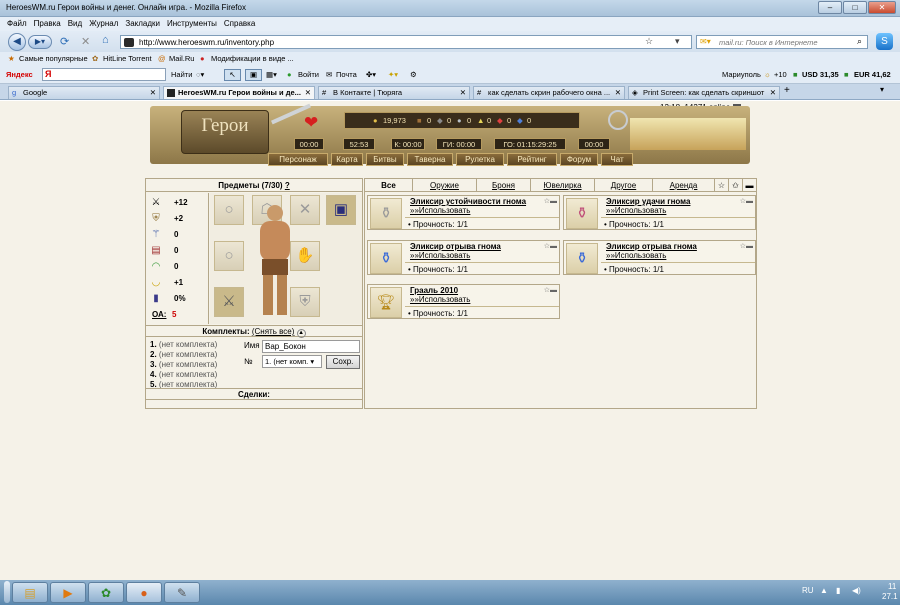 This screenshot has width=900, height=605. I want to click on chat-icon: ◌▾, so click(200, 74).